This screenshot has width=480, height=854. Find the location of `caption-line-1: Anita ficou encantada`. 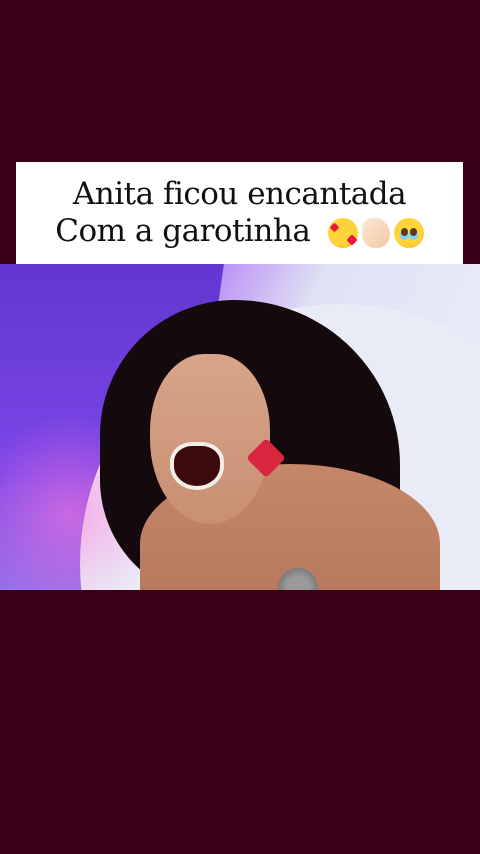

caption-line-1: Anita ficou encantada is located at coordinates (239, 194).